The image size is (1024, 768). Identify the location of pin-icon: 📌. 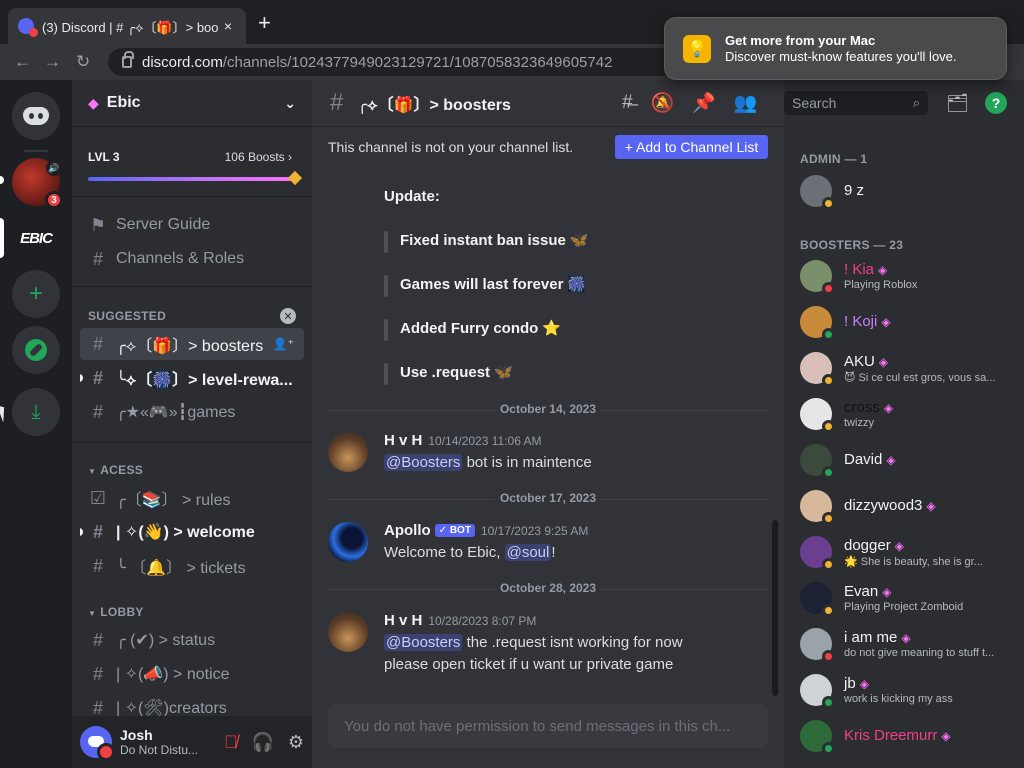
(704, 103).